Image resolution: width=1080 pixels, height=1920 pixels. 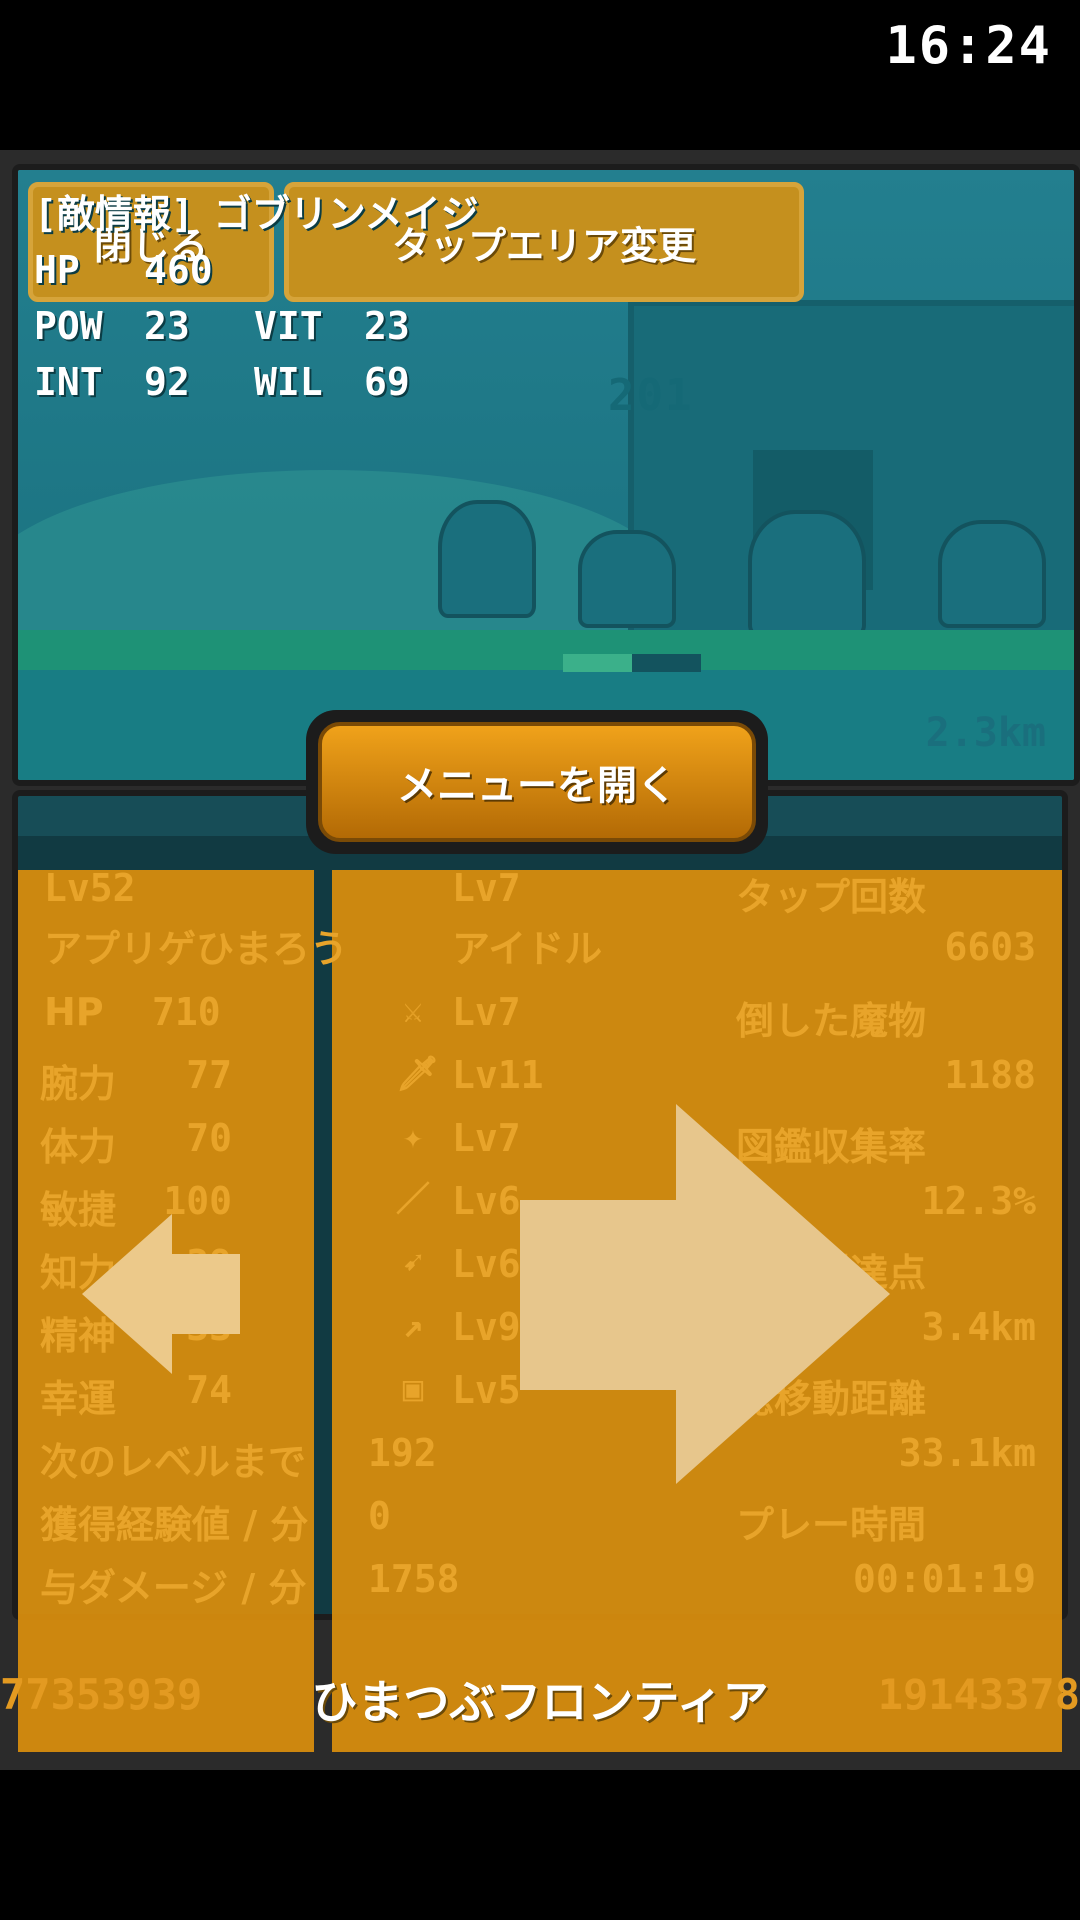 What do you see at coordinates (413, 1326) in the screenshot?
I see `staff-icon: ↗` at bounding box center [413, 1326].